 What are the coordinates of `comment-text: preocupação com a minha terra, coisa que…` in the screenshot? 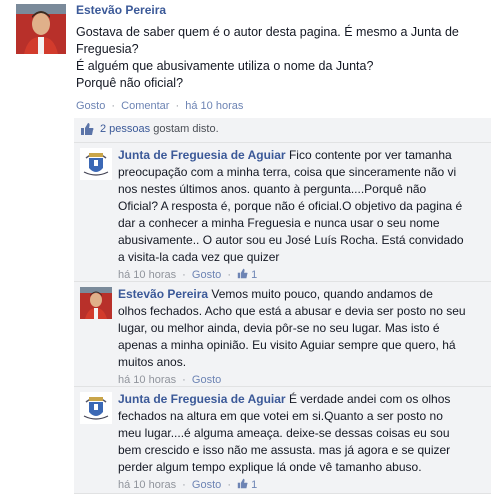 It's located at (287, 172).